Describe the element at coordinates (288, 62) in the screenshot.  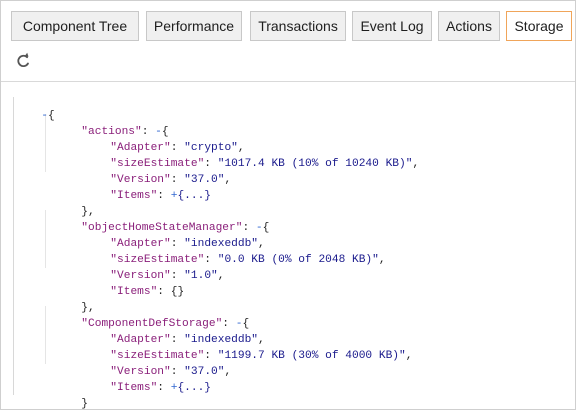
I see `storage-toolbar` at that location.